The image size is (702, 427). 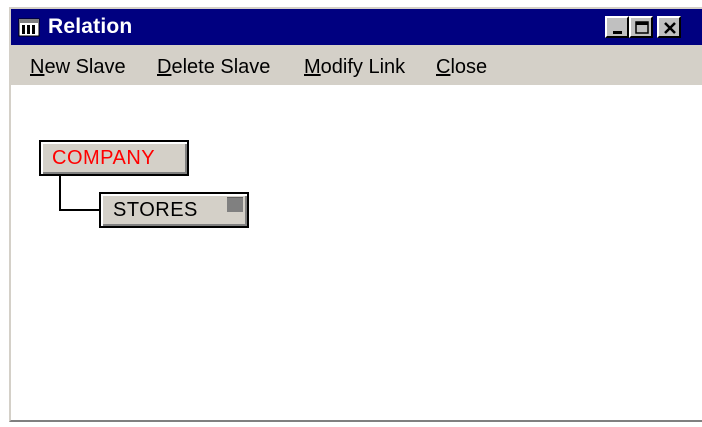 I want to click on slave-node-stores: STORES, so click(x=174, y=210).